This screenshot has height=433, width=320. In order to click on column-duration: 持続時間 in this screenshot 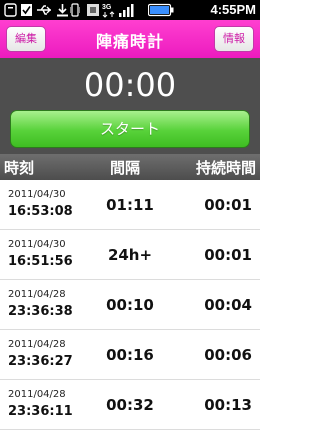, I will do `click(225, 168)`.